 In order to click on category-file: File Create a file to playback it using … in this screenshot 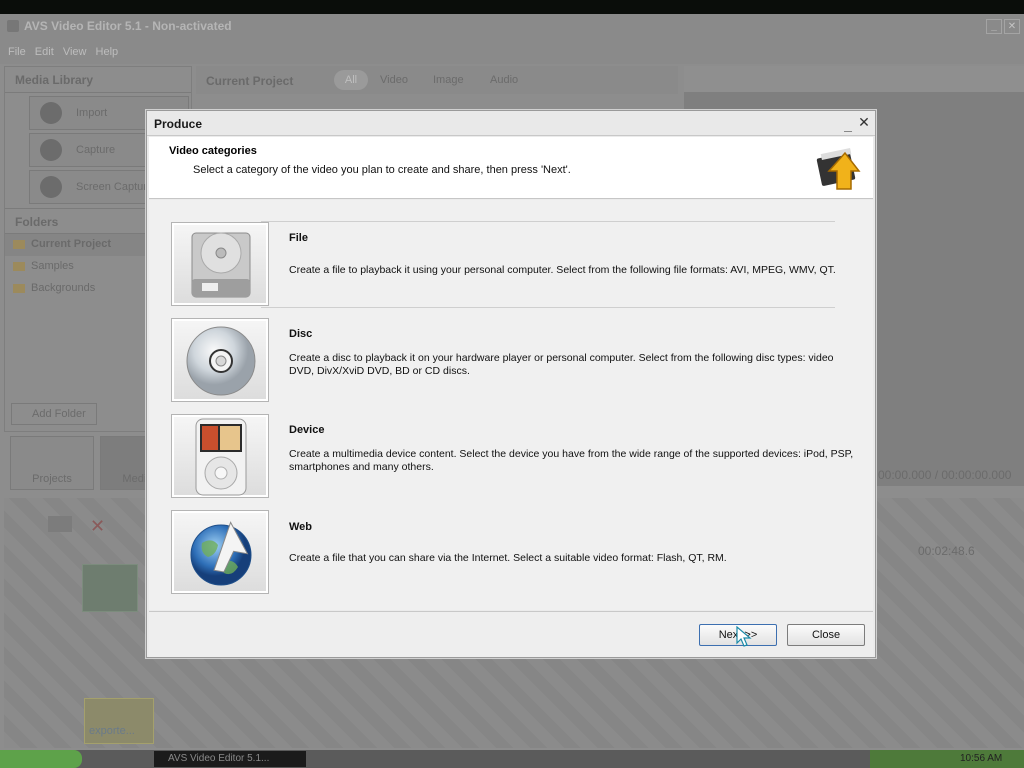, I will do `click(516, 265)`.